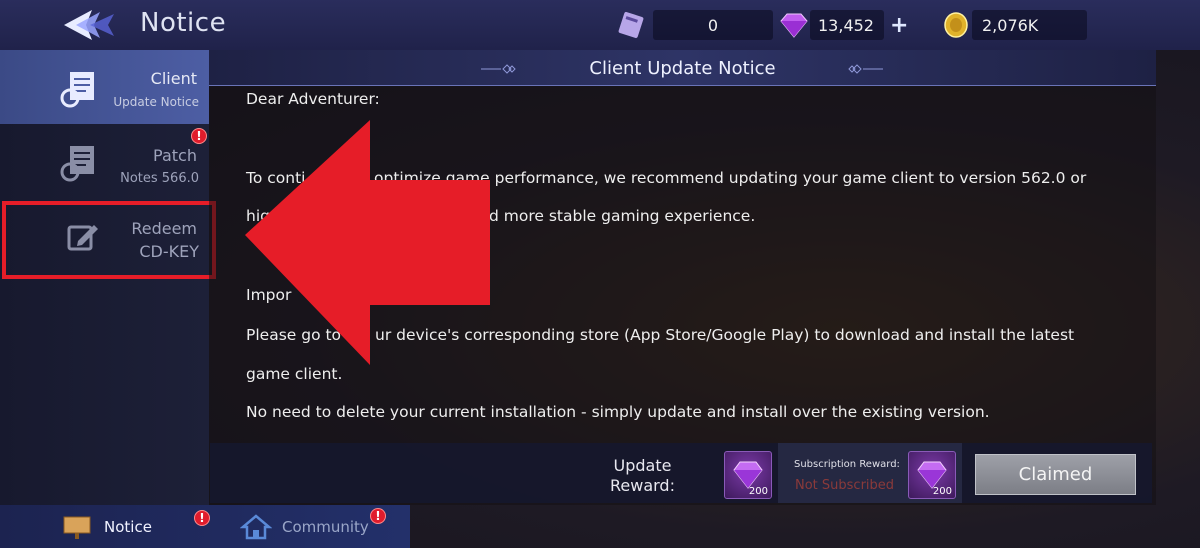  I want to click on diamond-count: 13,452, so click(847, 25).